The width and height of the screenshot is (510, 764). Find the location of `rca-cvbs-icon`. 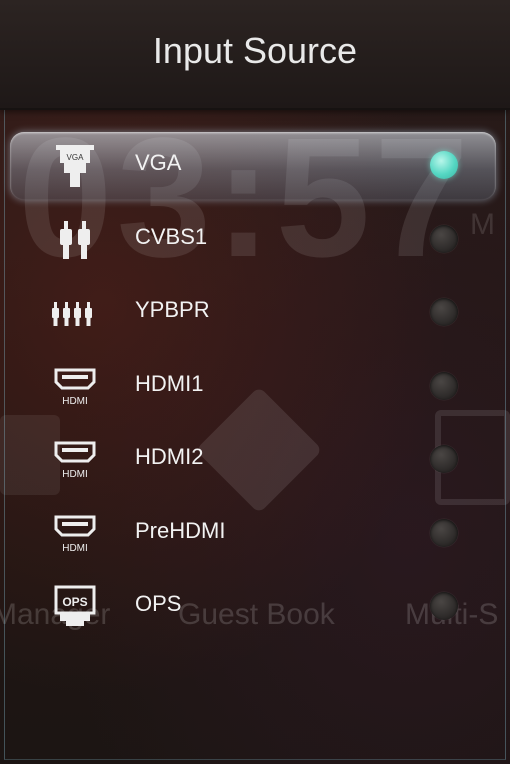

rca-cvbs-icon is located at coordinates (75, 241).